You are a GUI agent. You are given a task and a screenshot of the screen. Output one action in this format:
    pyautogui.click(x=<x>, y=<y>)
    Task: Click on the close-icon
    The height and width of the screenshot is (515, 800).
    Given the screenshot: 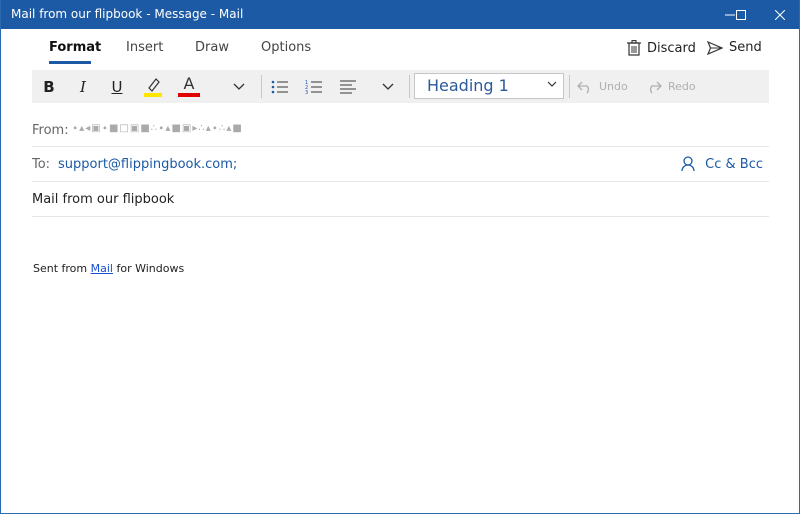 What is the action you would take?
    pyautogui.click(x=780, y=14)
    